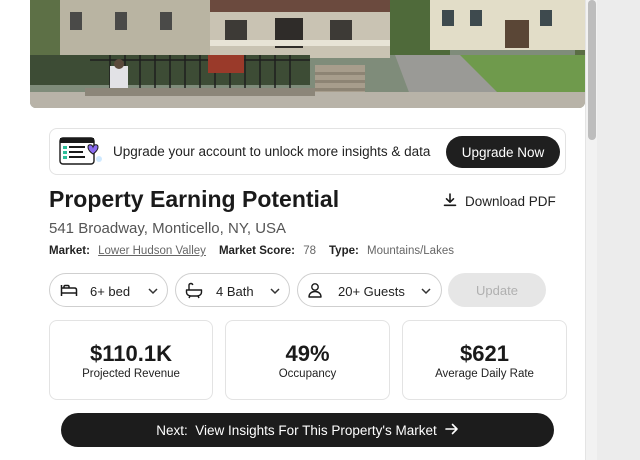 This screenshot has width=640, height=460. I want to click on stat-card-occupancy: 49% Occupancy, so click(307, 360).